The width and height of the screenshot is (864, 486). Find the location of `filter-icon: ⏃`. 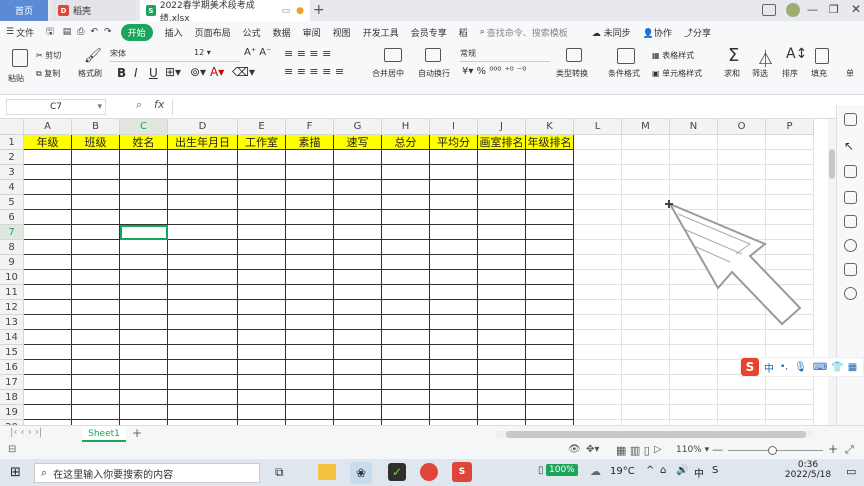

filter-icon: ⏃ is located at coordinates (765, 57).